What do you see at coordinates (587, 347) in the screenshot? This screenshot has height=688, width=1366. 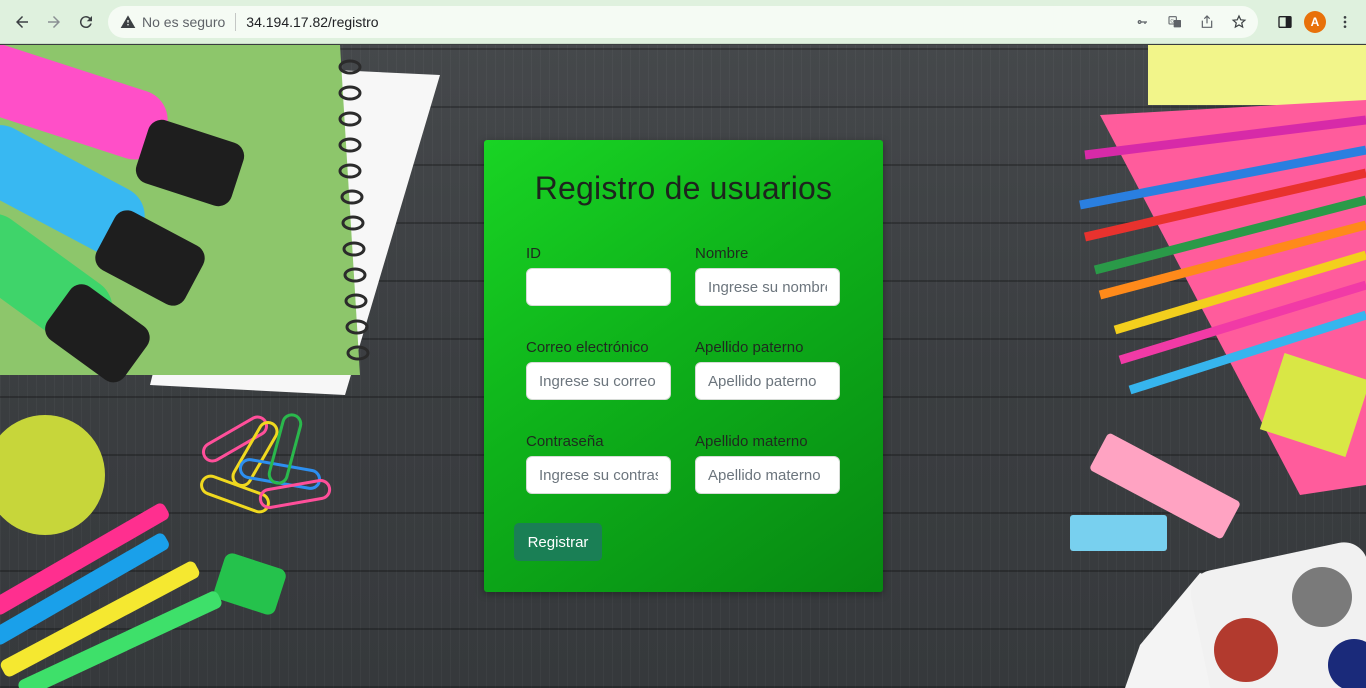 I see `correo-label: Correo electrónico` at bounding box center [587, 347].